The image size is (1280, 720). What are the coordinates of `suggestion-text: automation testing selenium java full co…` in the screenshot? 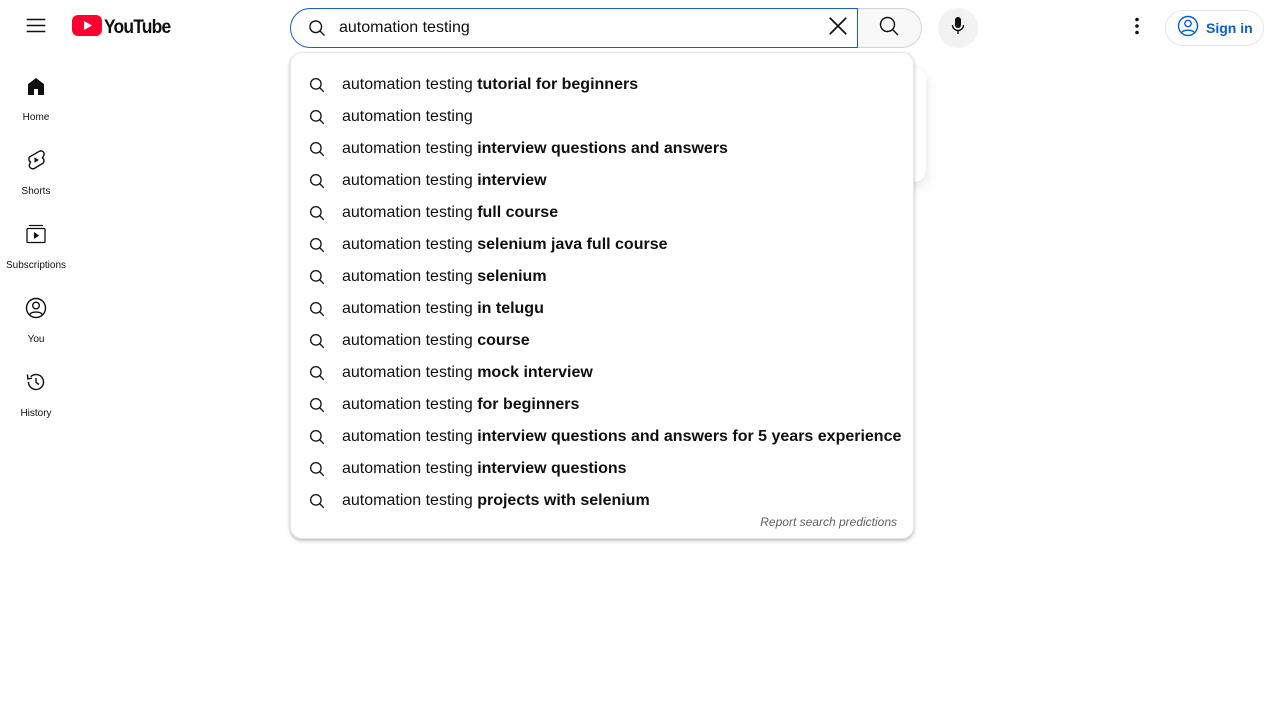 It's located at (505, 245).